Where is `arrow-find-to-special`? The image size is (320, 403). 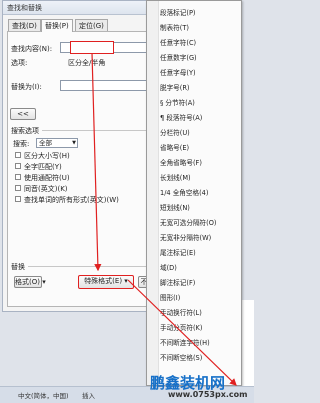 arrow-find-to-special is located at coordinates (96, 162).